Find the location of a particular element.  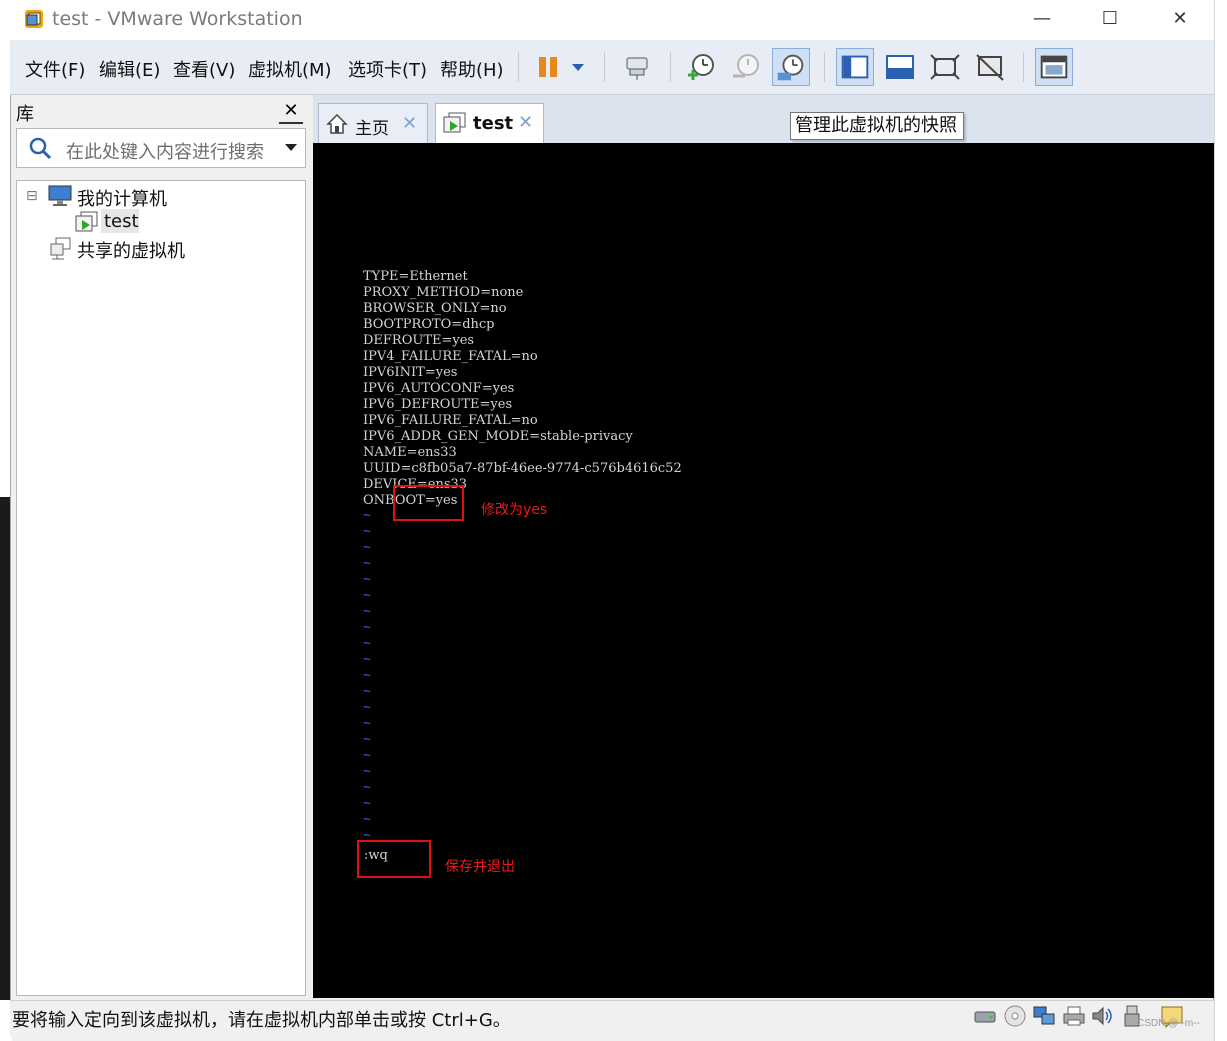

console-line: TYPE=Ethernet is located at coordinates (415, 276).